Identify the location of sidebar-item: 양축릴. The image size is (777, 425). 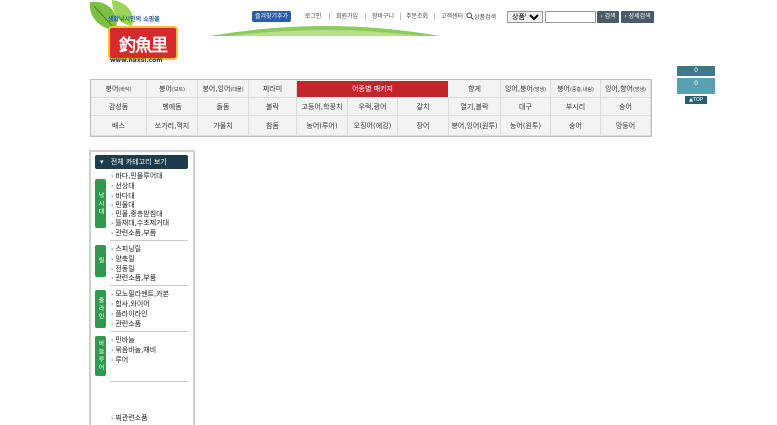
(122, 259).